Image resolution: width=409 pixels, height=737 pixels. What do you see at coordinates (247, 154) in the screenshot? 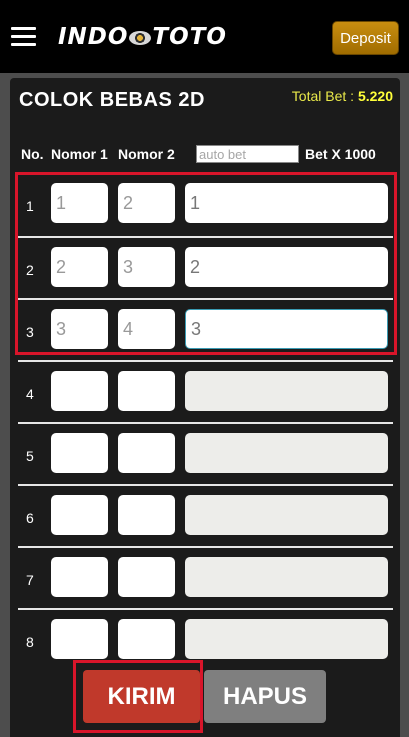
I see `auto-bet-input` at bounding box center [247, 154].